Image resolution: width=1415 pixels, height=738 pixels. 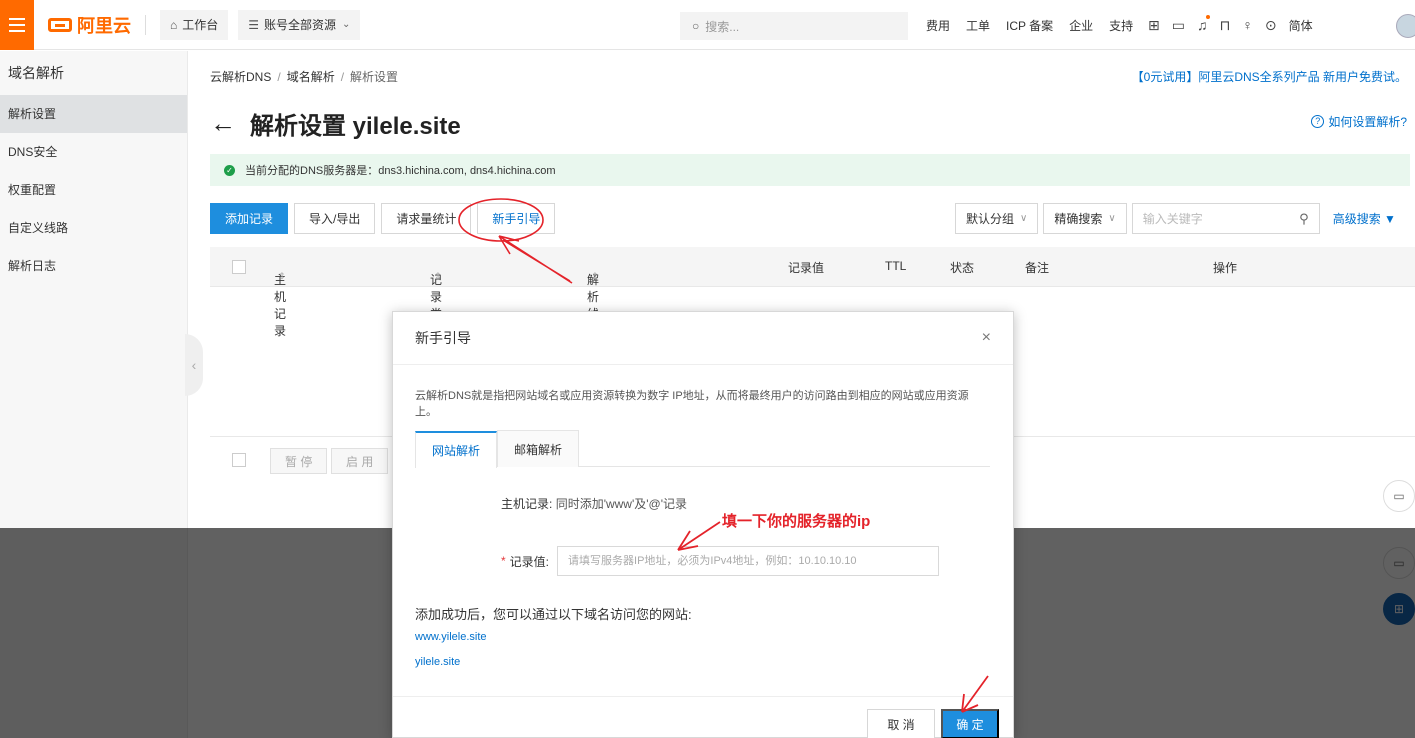 What do you see at coordinates (1269, 76) in the screenshot?
I see `promo-link: 【0元试用】阿里云DNS全系列产品 新用户免费试。` at bounding box center [1269, 76].